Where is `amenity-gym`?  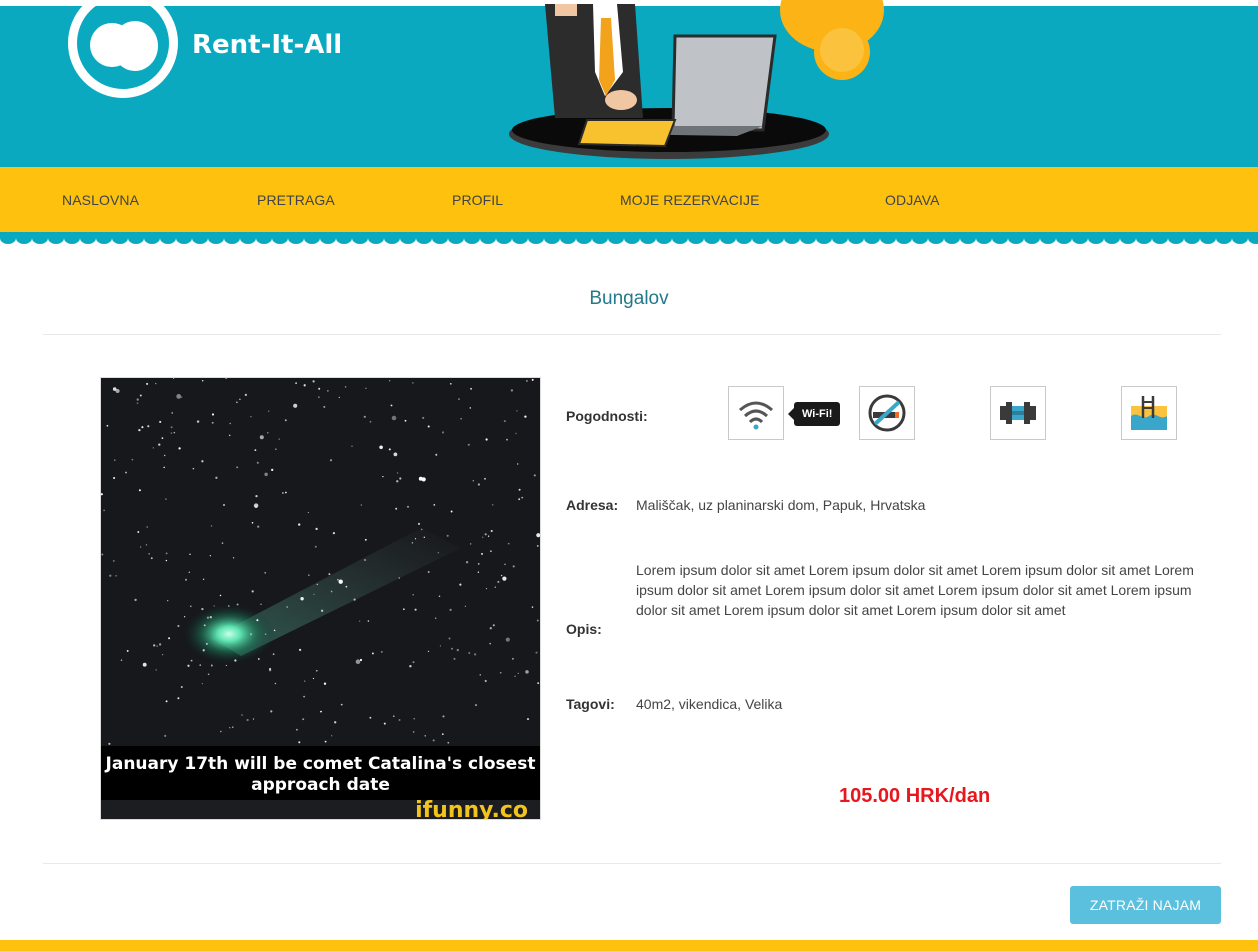
amenity-gym is located at coordinates (1018, 413).